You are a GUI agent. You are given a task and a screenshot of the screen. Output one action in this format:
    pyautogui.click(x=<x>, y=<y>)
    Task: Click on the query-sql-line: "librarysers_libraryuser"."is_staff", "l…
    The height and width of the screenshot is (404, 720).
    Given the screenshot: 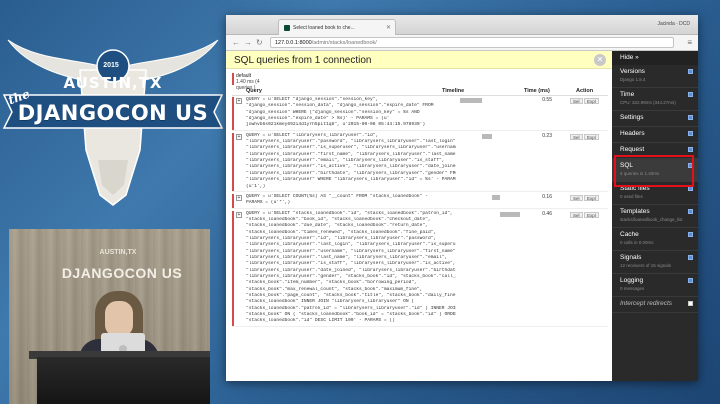 What is the action you would take?
    pyautogui.click(x=351, y=264)
    